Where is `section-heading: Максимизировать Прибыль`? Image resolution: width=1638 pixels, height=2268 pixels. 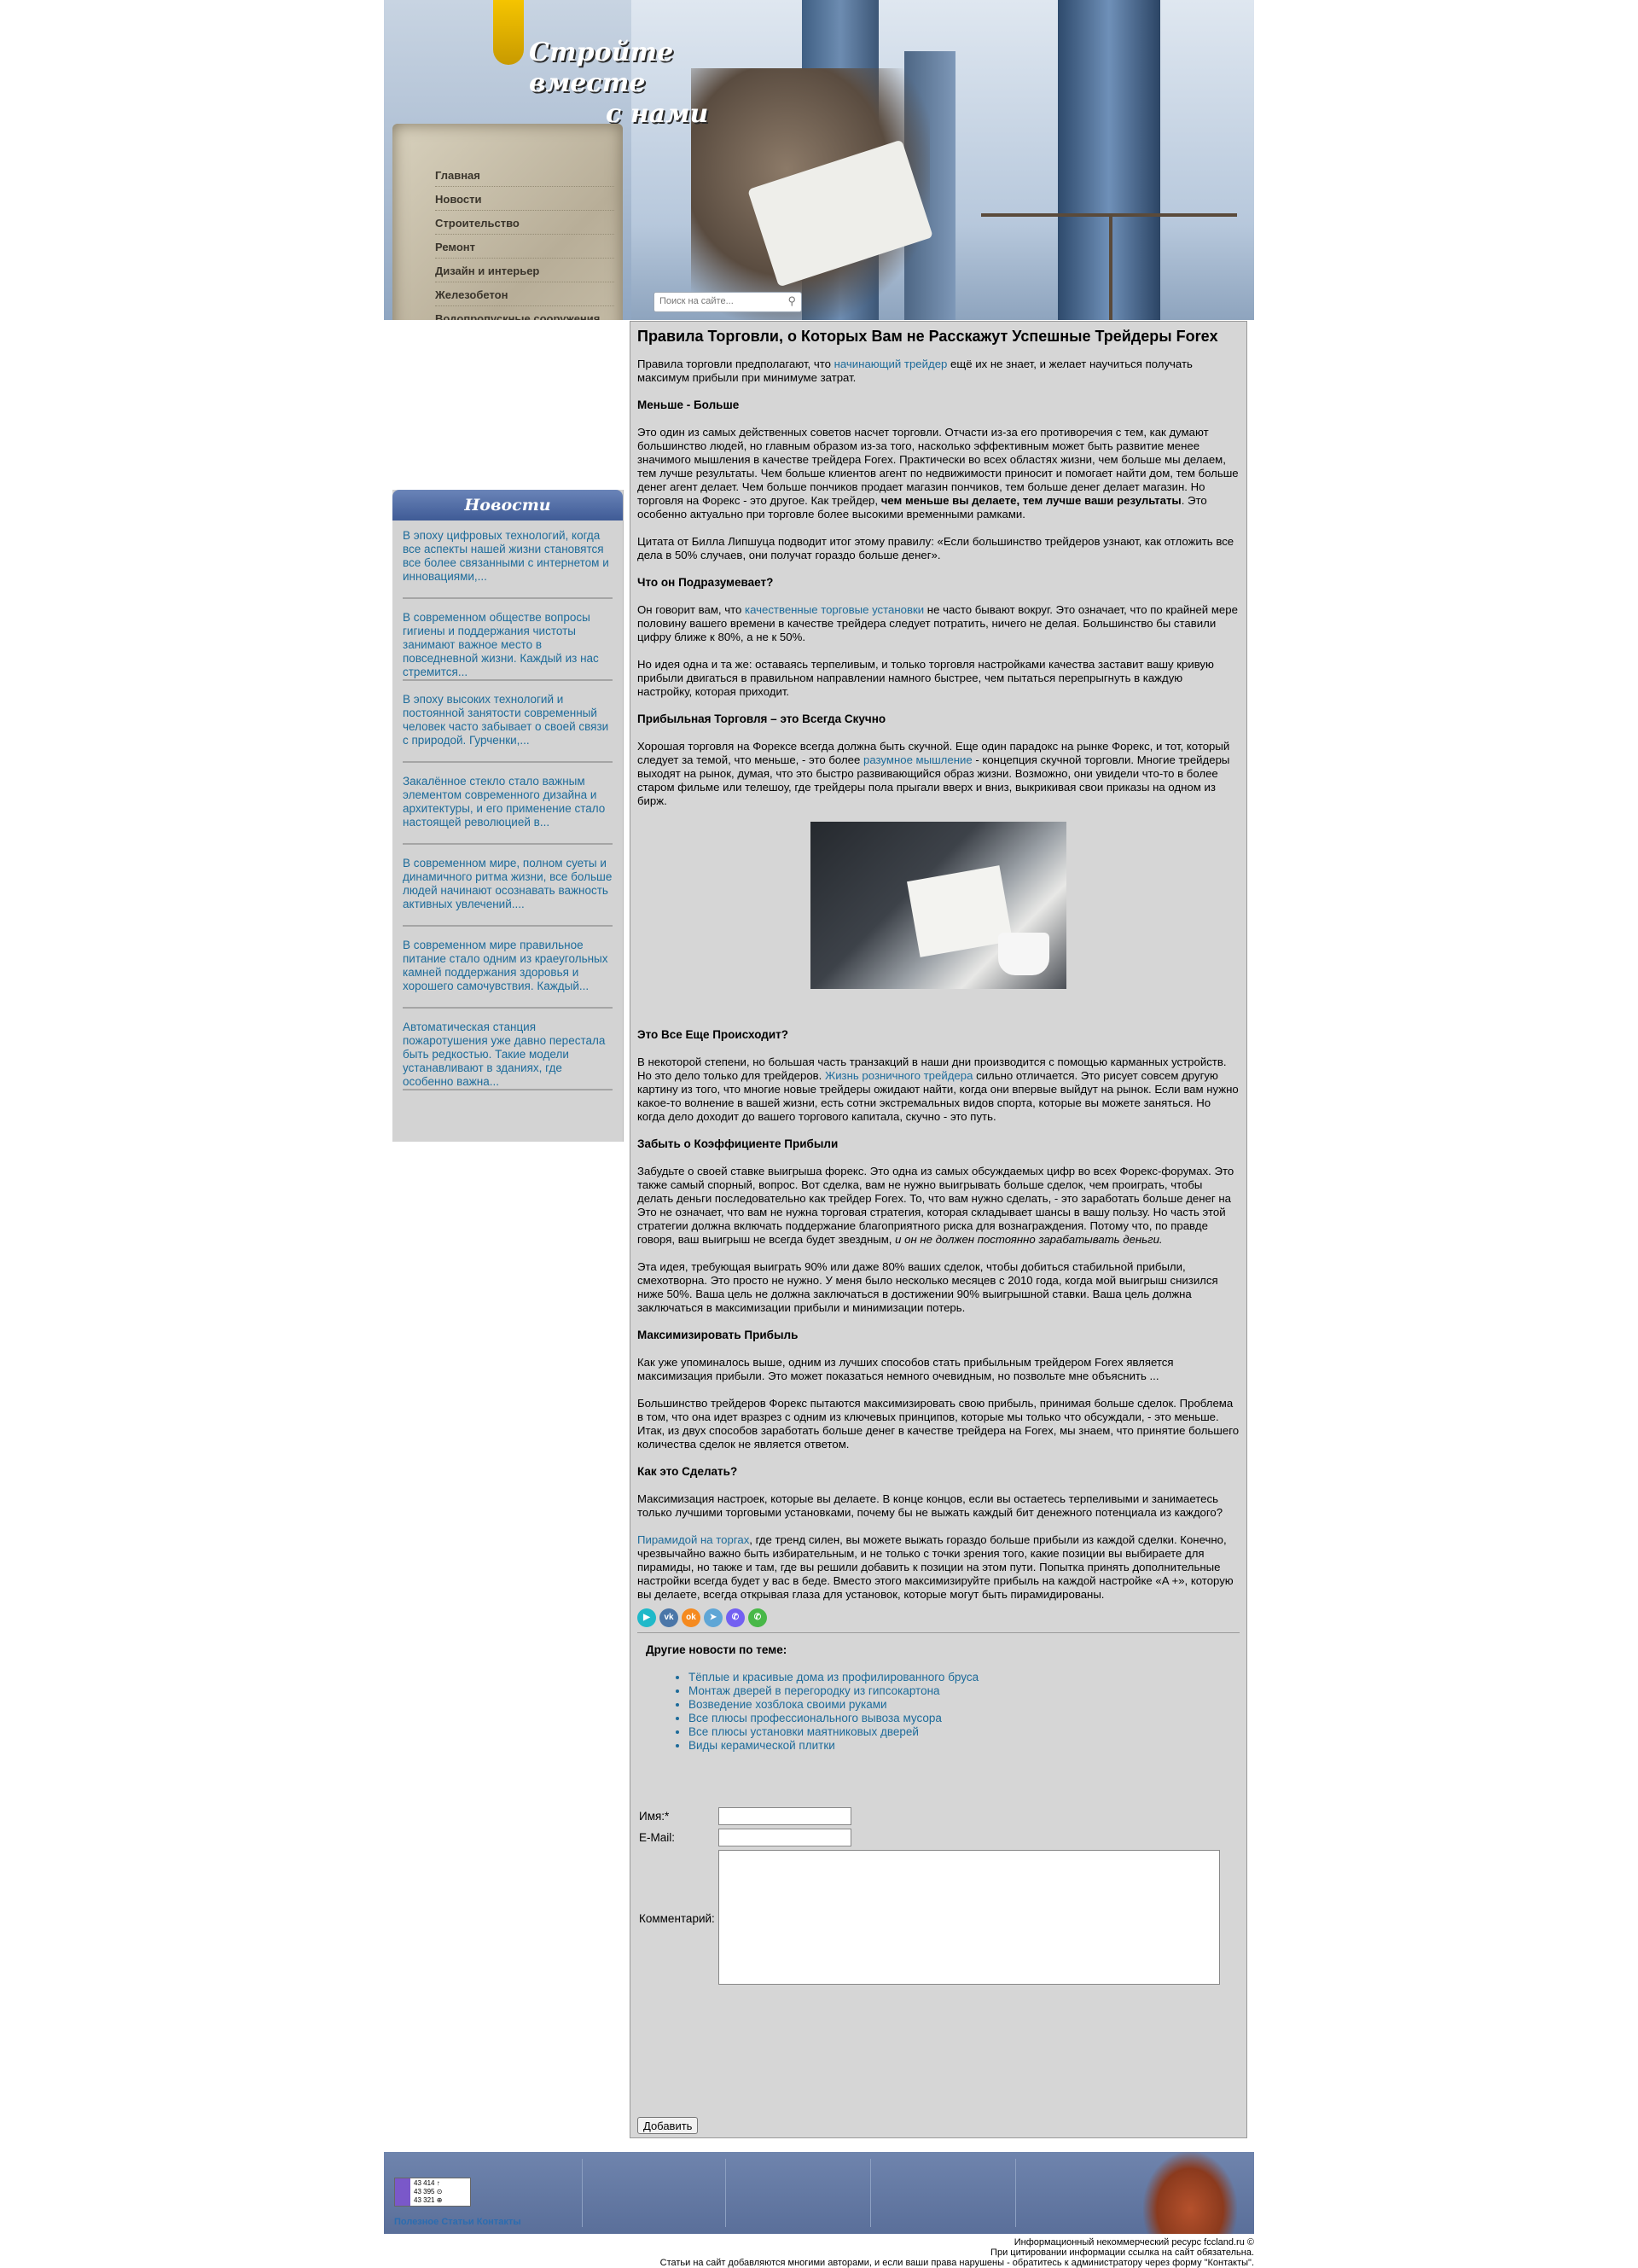
section-heading: Максимизировать Прибыль is located at coordinates (718, 1335).